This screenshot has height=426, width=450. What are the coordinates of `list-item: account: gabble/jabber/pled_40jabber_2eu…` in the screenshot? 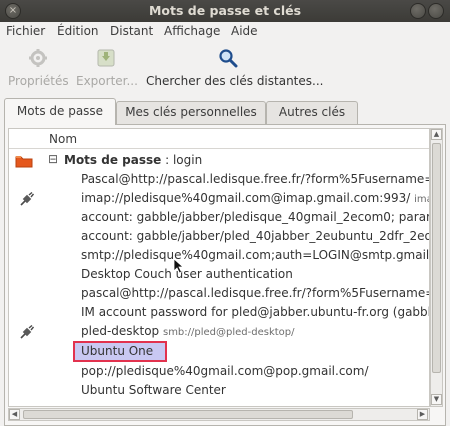 It's located at (219, 236).